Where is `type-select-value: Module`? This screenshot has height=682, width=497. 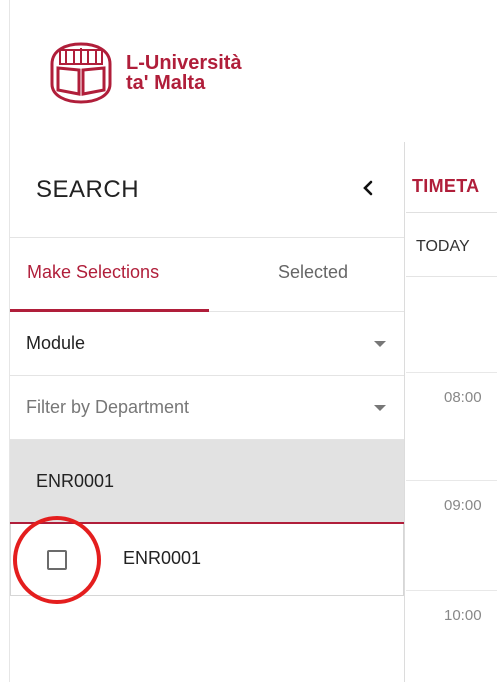 type-select-value: Module is located at coordinates (56, 343).